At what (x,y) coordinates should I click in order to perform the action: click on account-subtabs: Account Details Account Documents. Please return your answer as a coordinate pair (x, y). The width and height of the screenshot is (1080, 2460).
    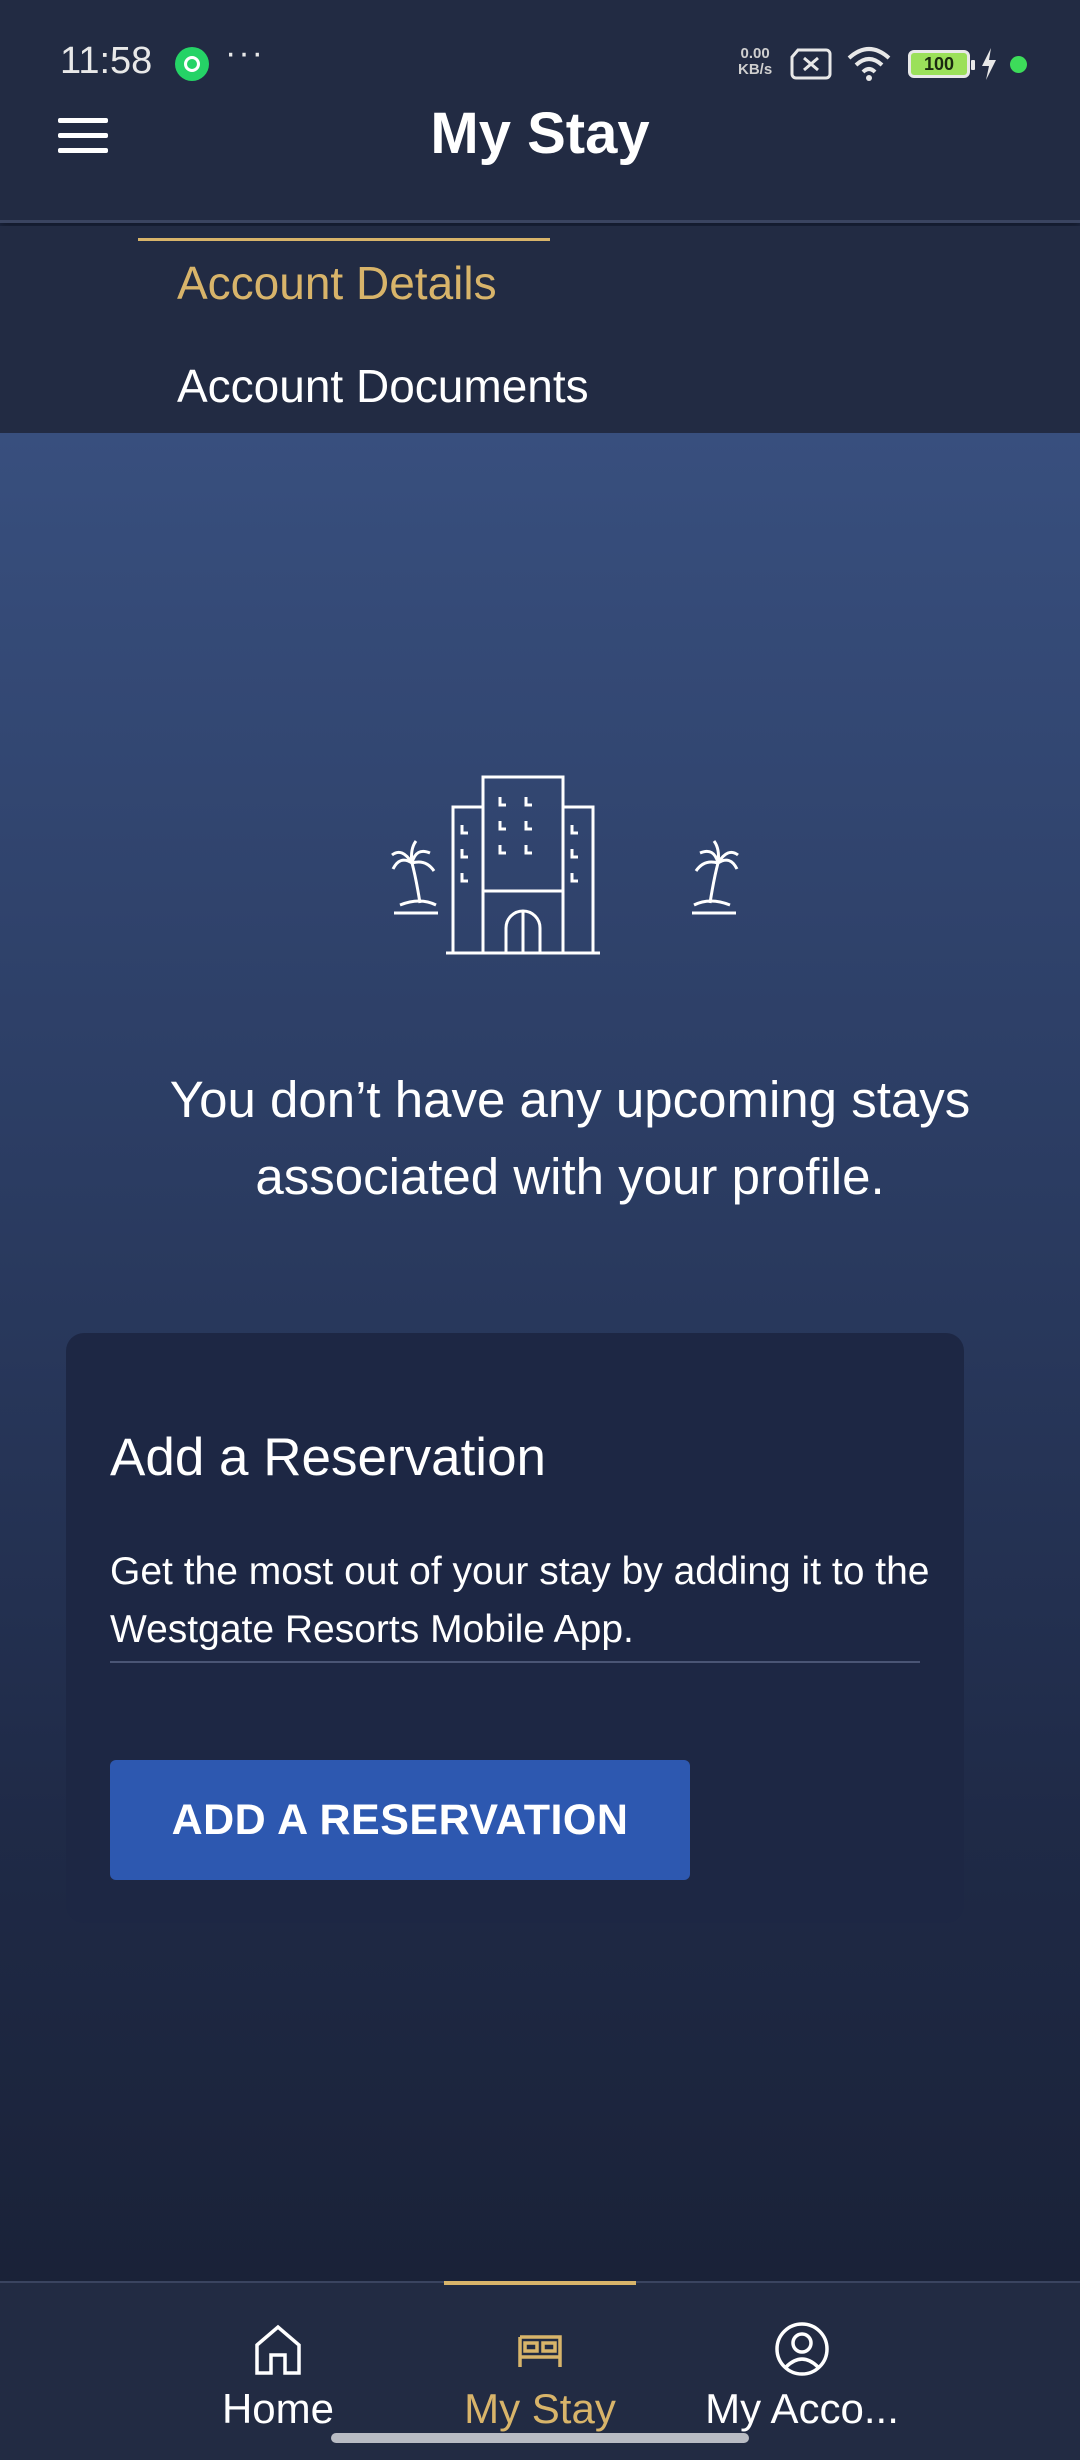
    Looking at the image, I should click on (540, 329).